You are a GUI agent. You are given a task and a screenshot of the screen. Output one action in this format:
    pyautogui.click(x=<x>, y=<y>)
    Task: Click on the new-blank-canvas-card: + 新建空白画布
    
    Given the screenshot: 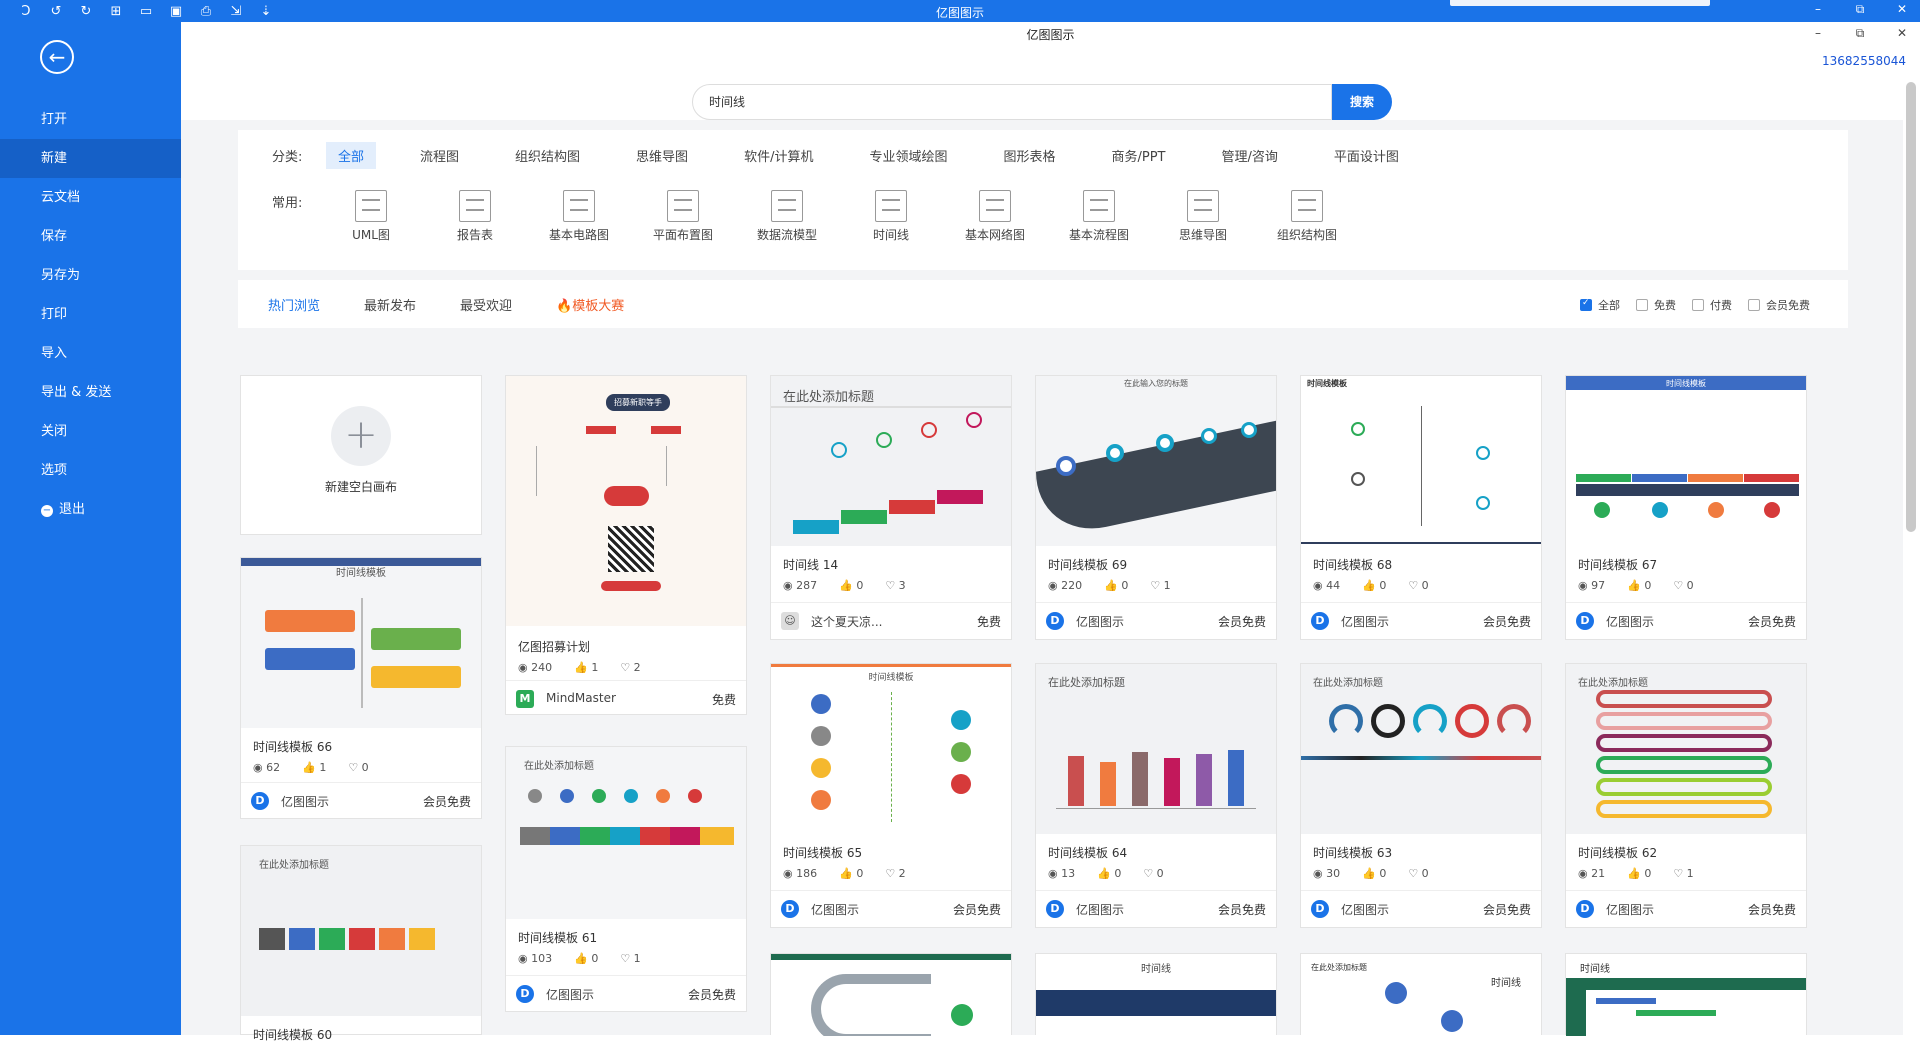 What is the action you would take?
    pyautogui.click(x=361, y=455)
    